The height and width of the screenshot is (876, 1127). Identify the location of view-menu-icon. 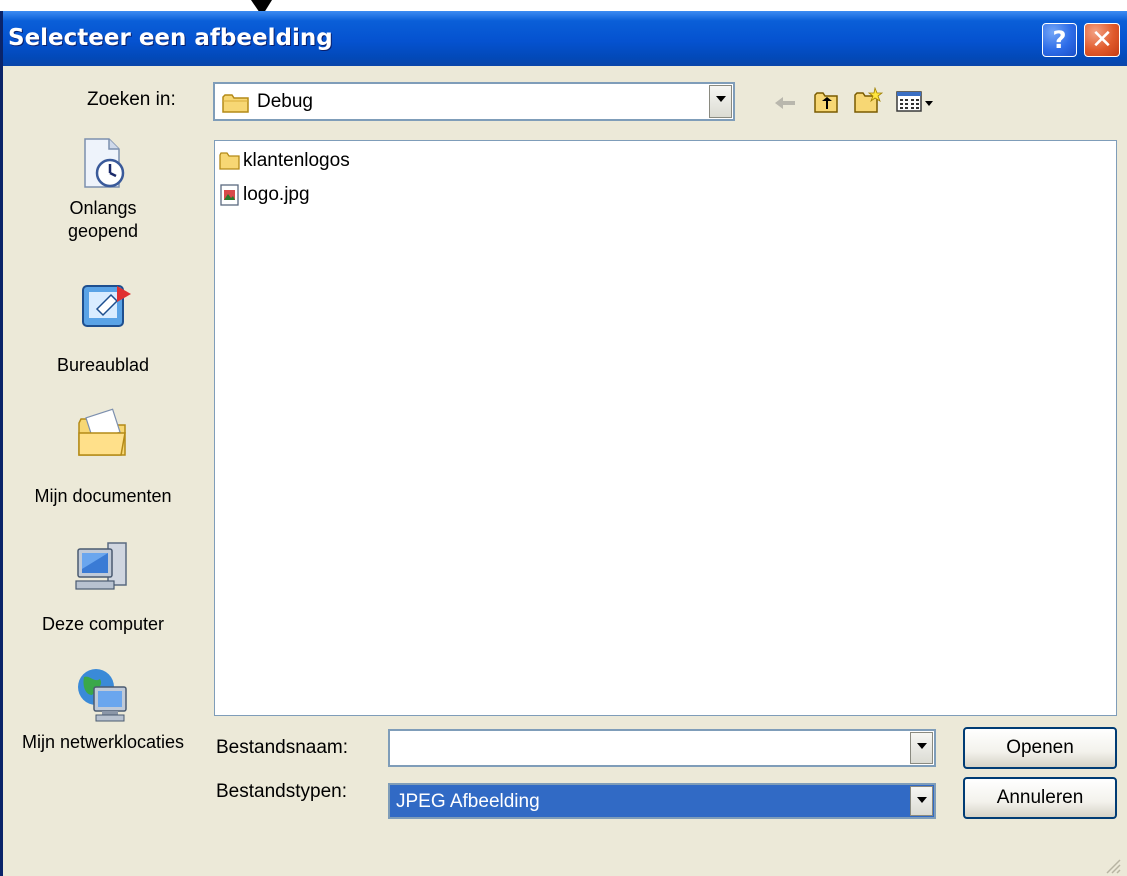
(916, 102).